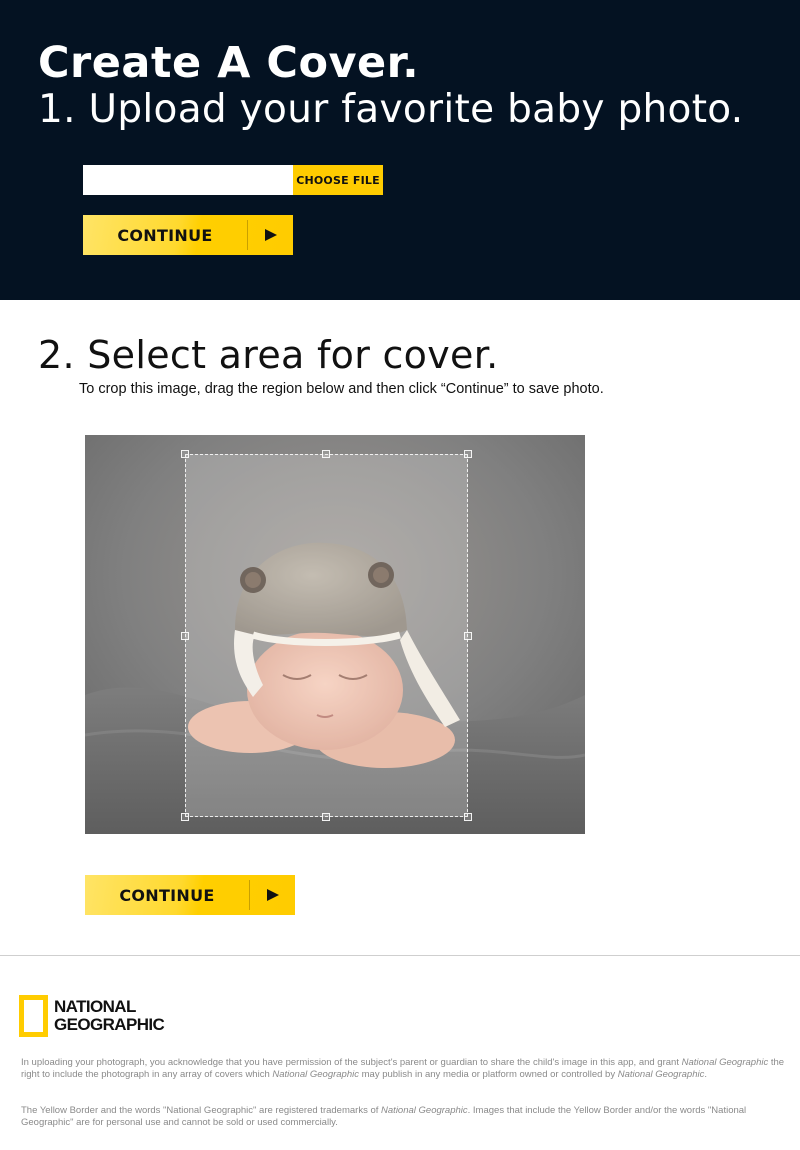 The height and width of the screenshot is (1150, 800). Describe the element at coordinates (185, 636) in the screenshot. I see `crop-handle-middle-left` at that location.